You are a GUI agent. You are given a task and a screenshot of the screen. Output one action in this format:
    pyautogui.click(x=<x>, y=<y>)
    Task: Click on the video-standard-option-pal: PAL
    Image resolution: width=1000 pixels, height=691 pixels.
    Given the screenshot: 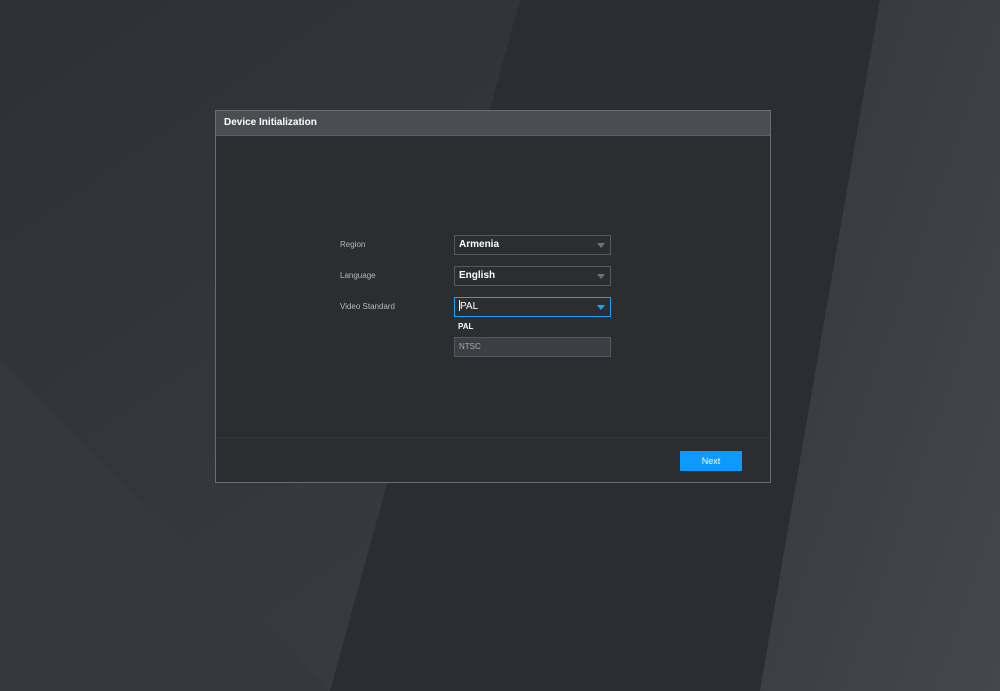 What is the action you would take?
    pyautogui.click(x=532, y=327)
    